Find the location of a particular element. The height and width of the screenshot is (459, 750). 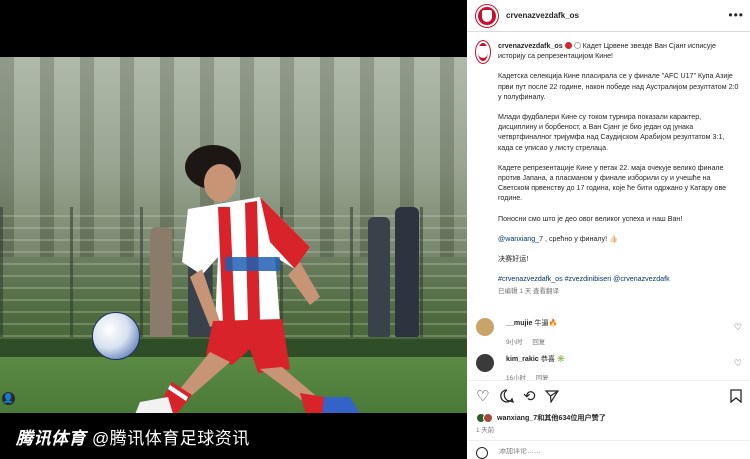

comment-time: 9小时 is located at coordinates (514, 342).